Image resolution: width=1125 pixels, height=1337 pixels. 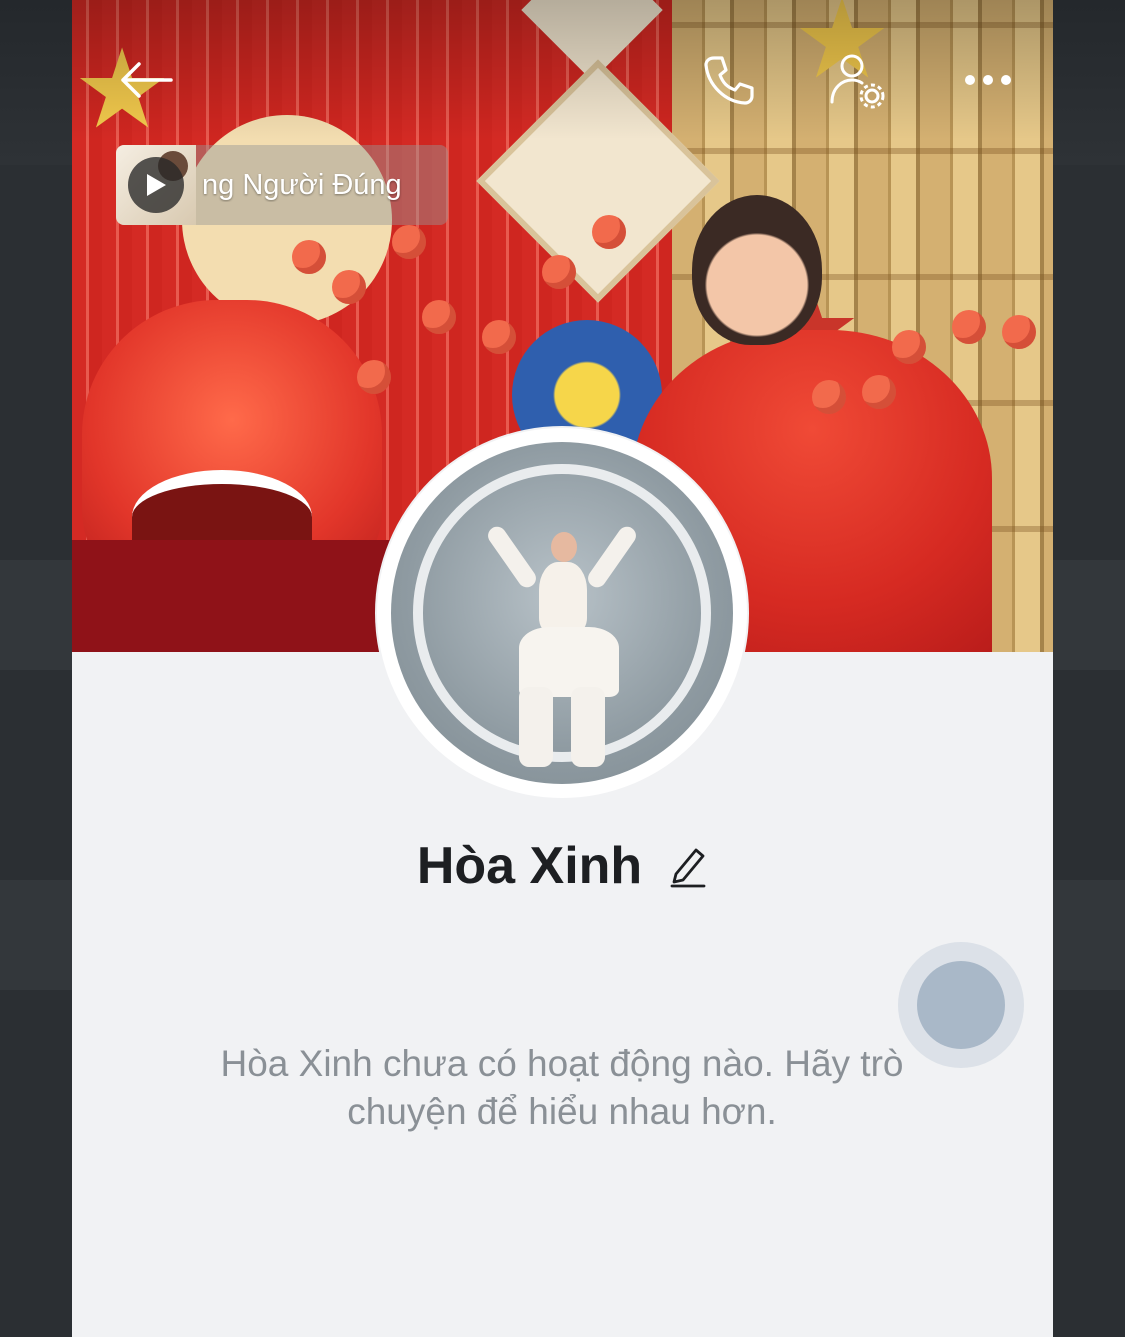 I want to click on avatar, so click(x=562, y=613).